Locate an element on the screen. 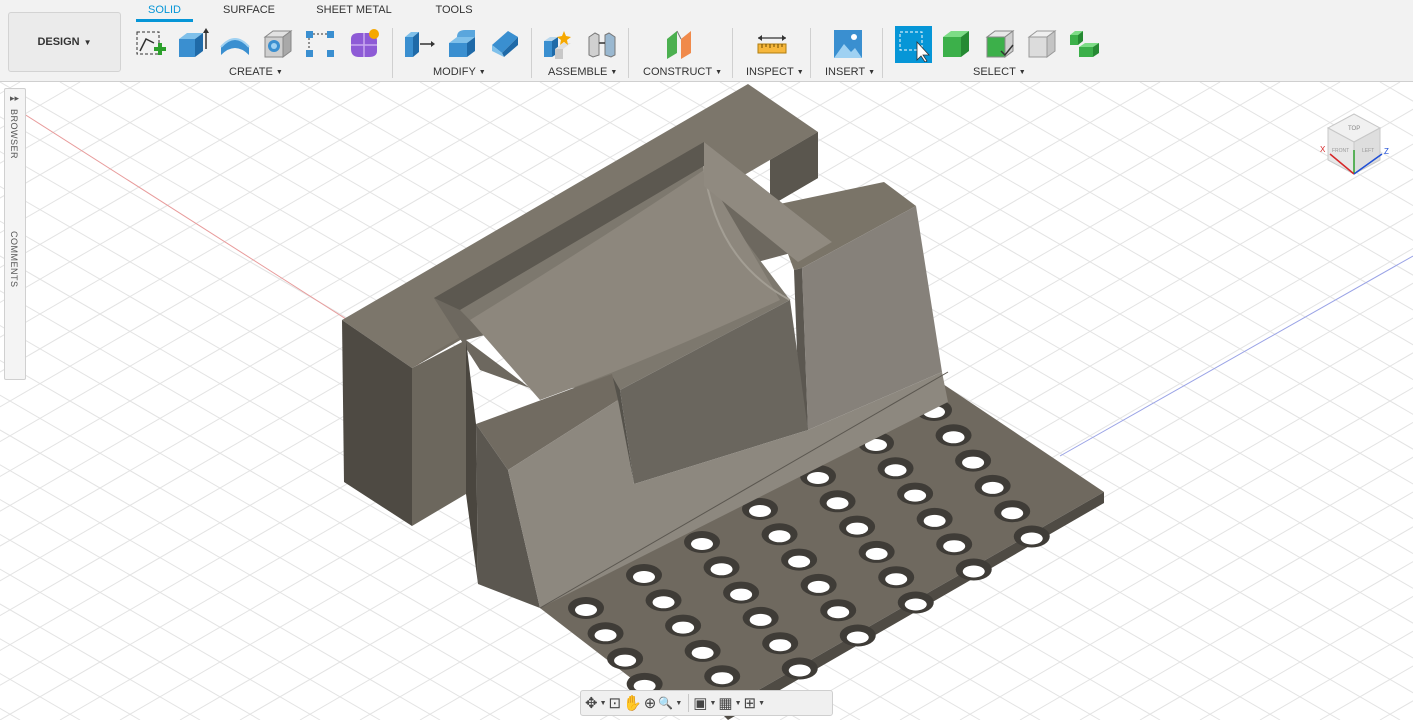 This screenshot has width=1413, height=720. chamfer-icon is located at coordinates (505, 44).